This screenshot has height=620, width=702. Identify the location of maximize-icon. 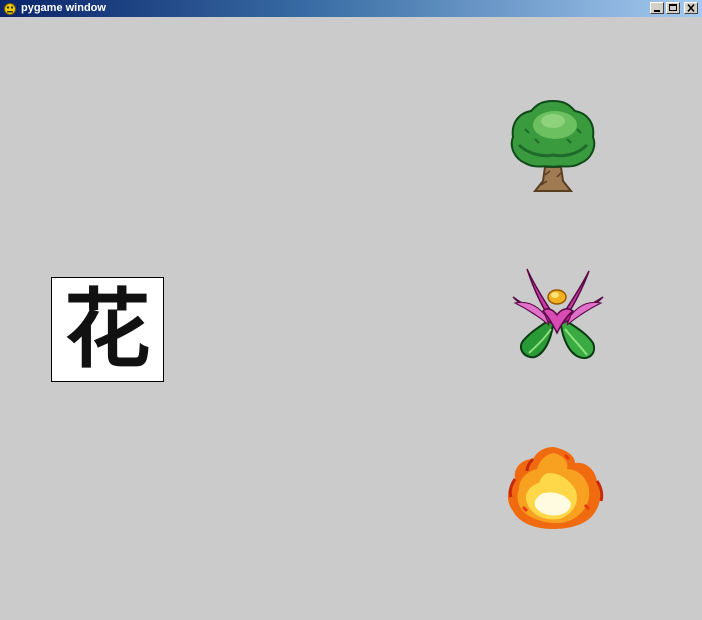
(673, 7).